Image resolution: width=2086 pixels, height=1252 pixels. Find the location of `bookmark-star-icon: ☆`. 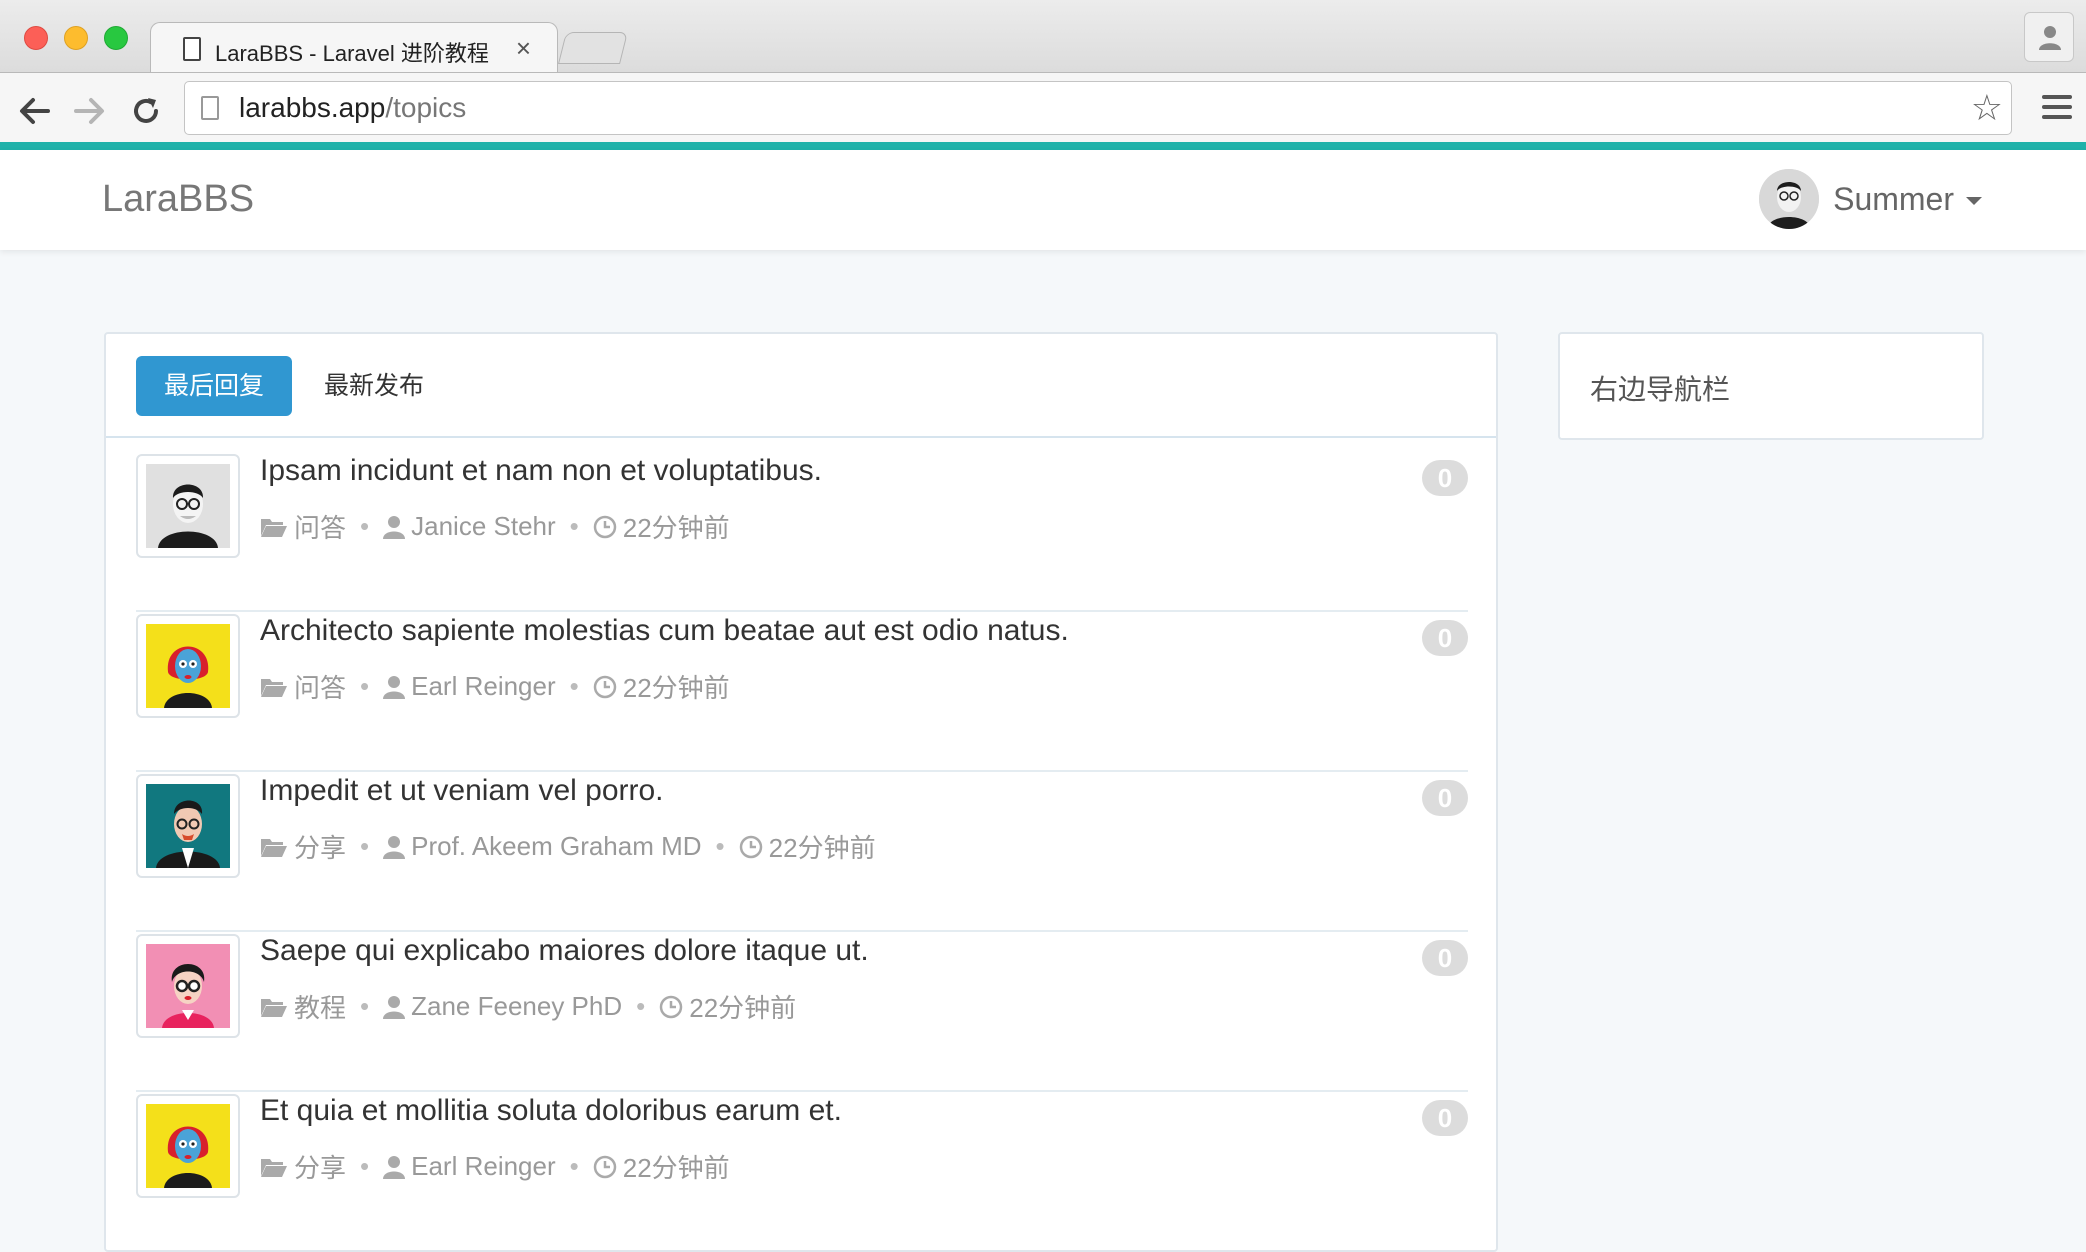

bookmark-star-icon: ☆ is located at coordinates (1987, 108).